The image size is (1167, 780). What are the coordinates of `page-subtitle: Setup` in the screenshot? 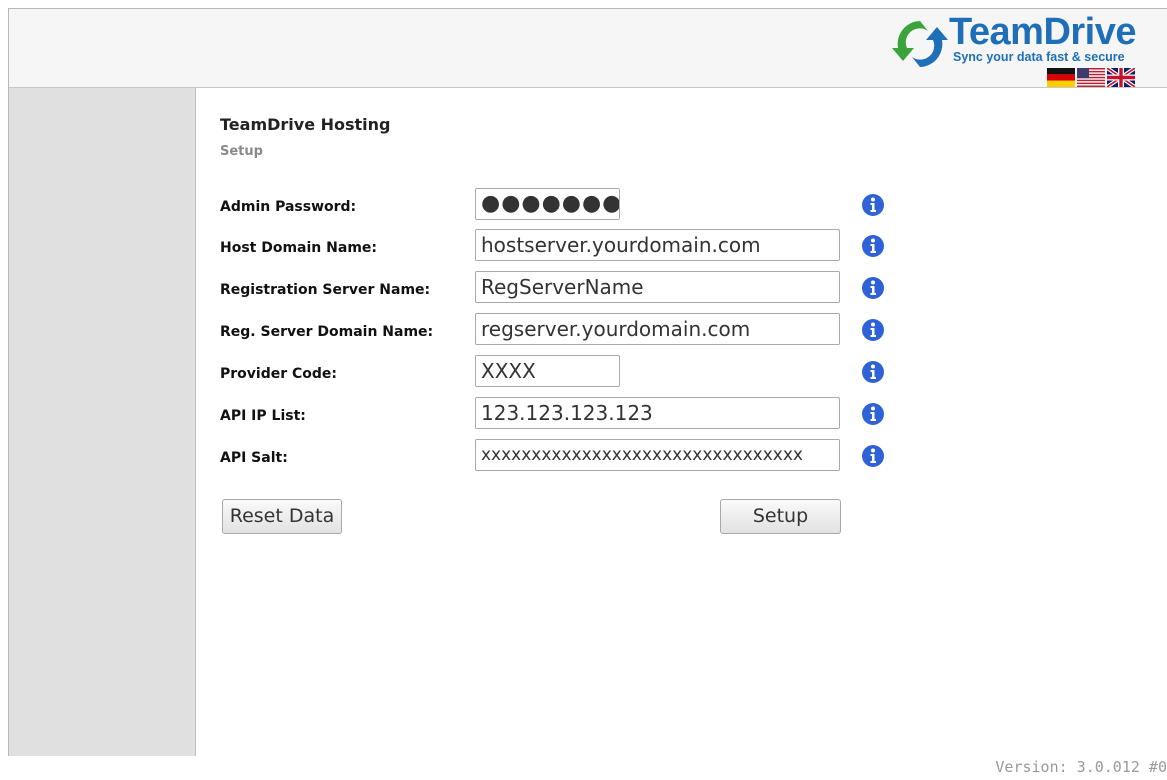 It's located at (241, 151).